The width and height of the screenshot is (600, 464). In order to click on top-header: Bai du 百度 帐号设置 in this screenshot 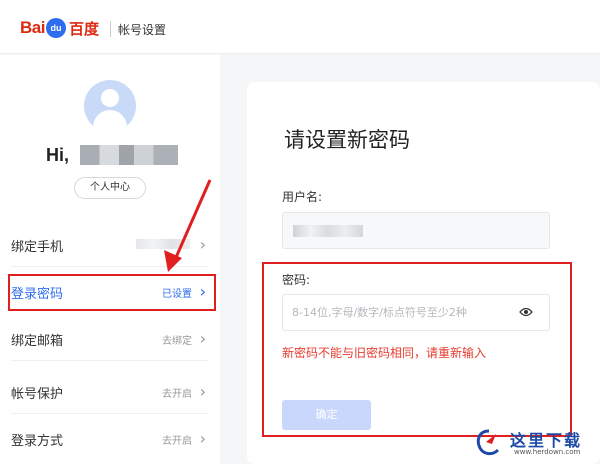, I will do `click(300, 27)`.